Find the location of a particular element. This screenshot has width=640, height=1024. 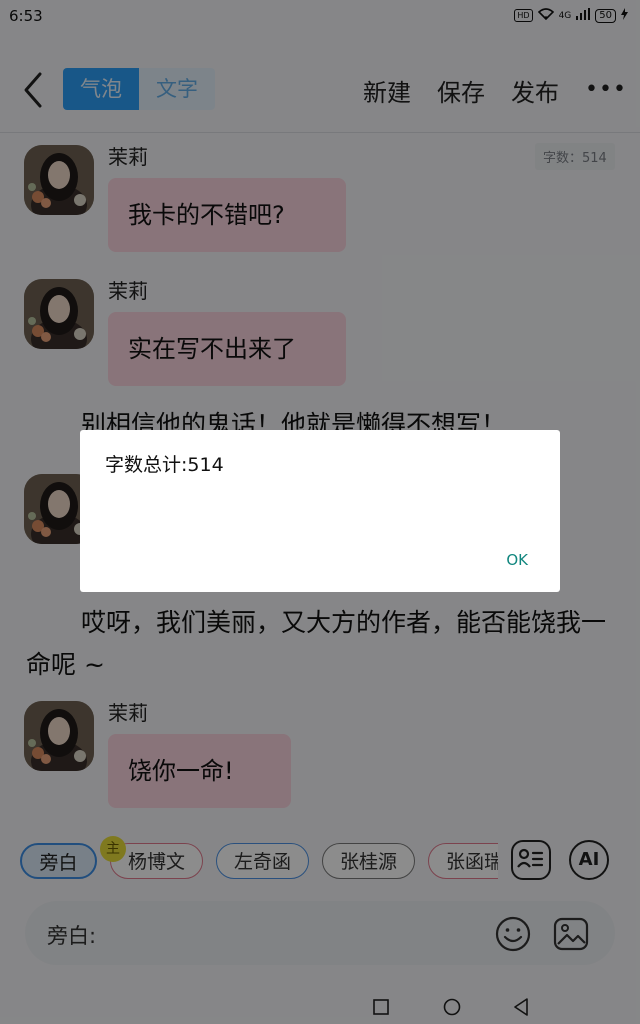

word-count-dialog: 字数总计:514 OK is located at coordinates (320, 511).